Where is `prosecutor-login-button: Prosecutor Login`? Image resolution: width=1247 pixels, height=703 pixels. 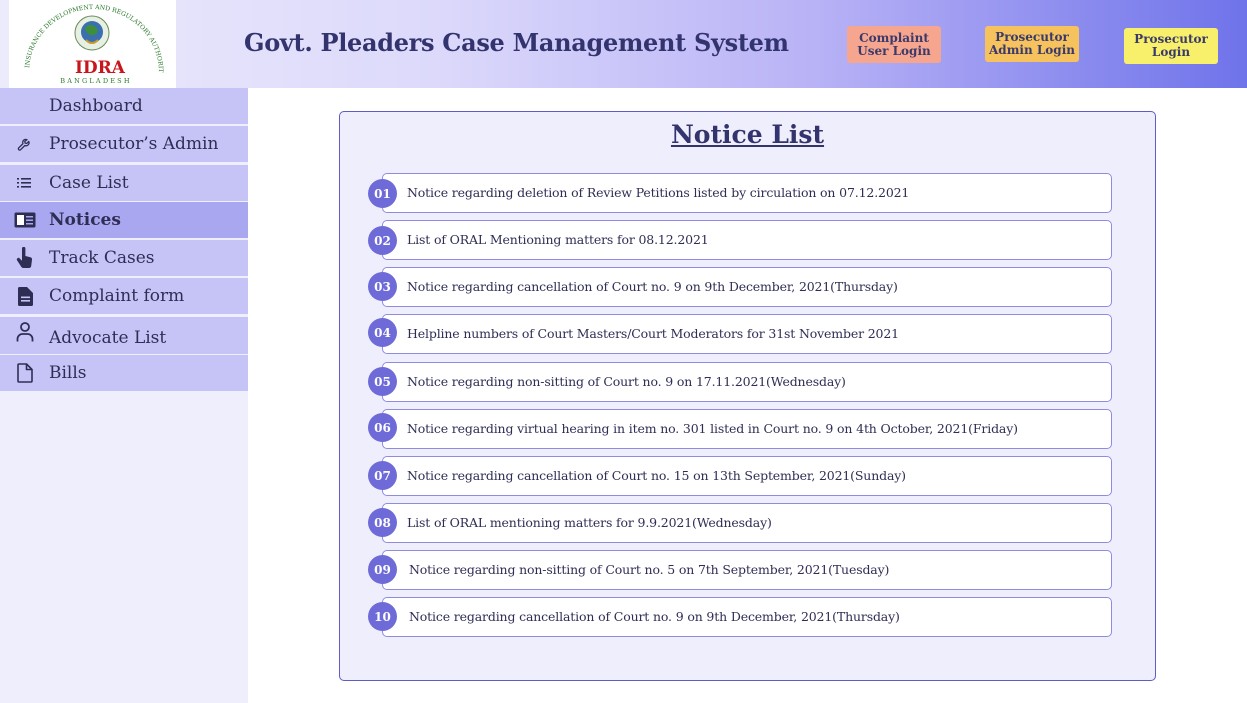 prosecutor-login-button: Prosecutor Login is located at coordinates (1171, 46).